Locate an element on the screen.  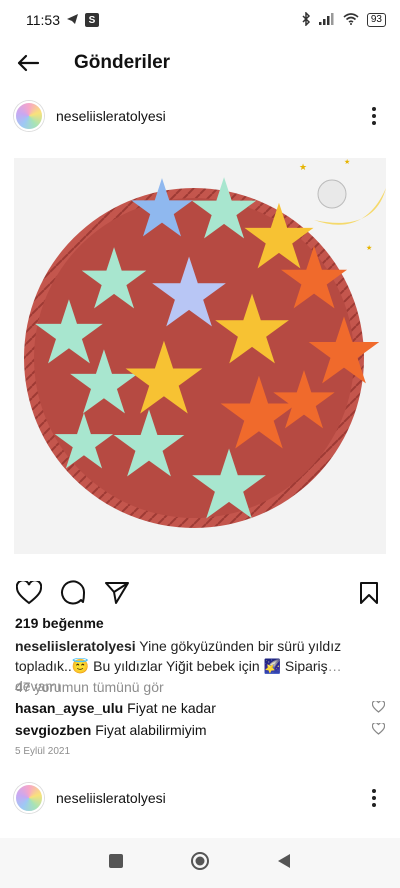
next-post-header: neseliisleratolyesi is located at coordinates (200, 798).